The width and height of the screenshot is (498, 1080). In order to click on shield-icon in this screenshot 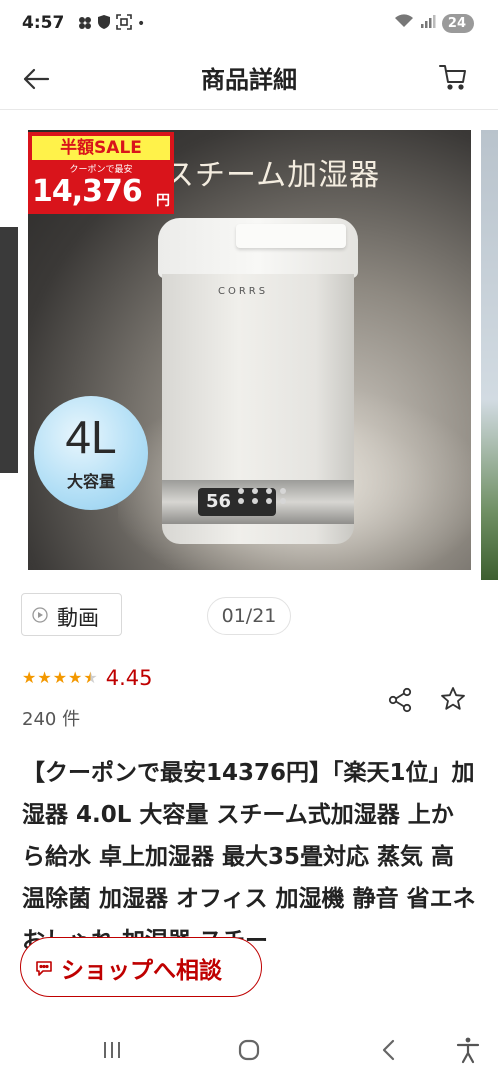, I will do `click(104, 24)`.